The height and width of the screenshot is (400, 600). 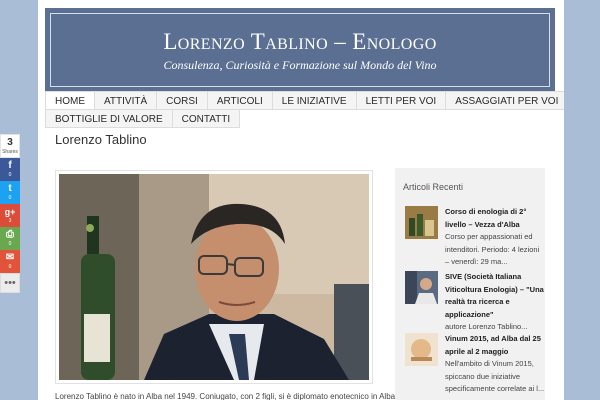 What do you see at coordinates (10, 198) in the screenshot?
I see `twitter-share-count: 0` at bounding box center [10, 198].